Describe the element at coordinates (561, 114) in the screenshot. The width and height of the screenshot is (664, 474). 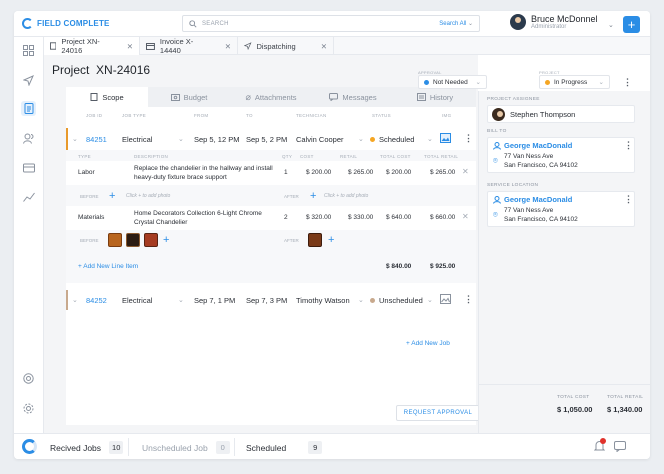
I see `assignee-select: Stephen Thompson` at that location.